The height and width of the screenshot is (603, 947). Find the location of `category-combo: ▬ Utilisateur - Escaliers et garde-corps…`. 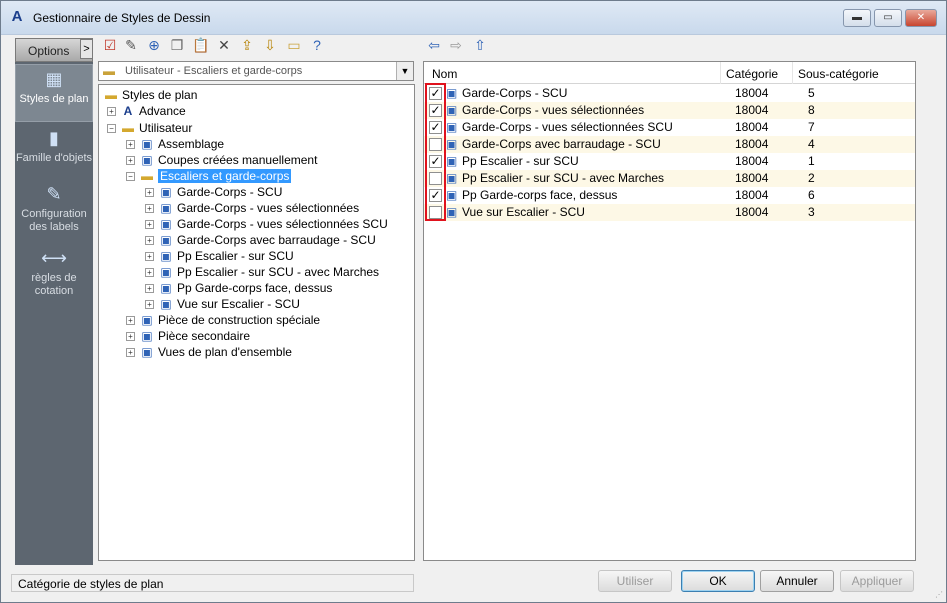

category-combo: ▬ Utilisateur - Escaliers et garde-corps… is located at coordinates (256, 71).